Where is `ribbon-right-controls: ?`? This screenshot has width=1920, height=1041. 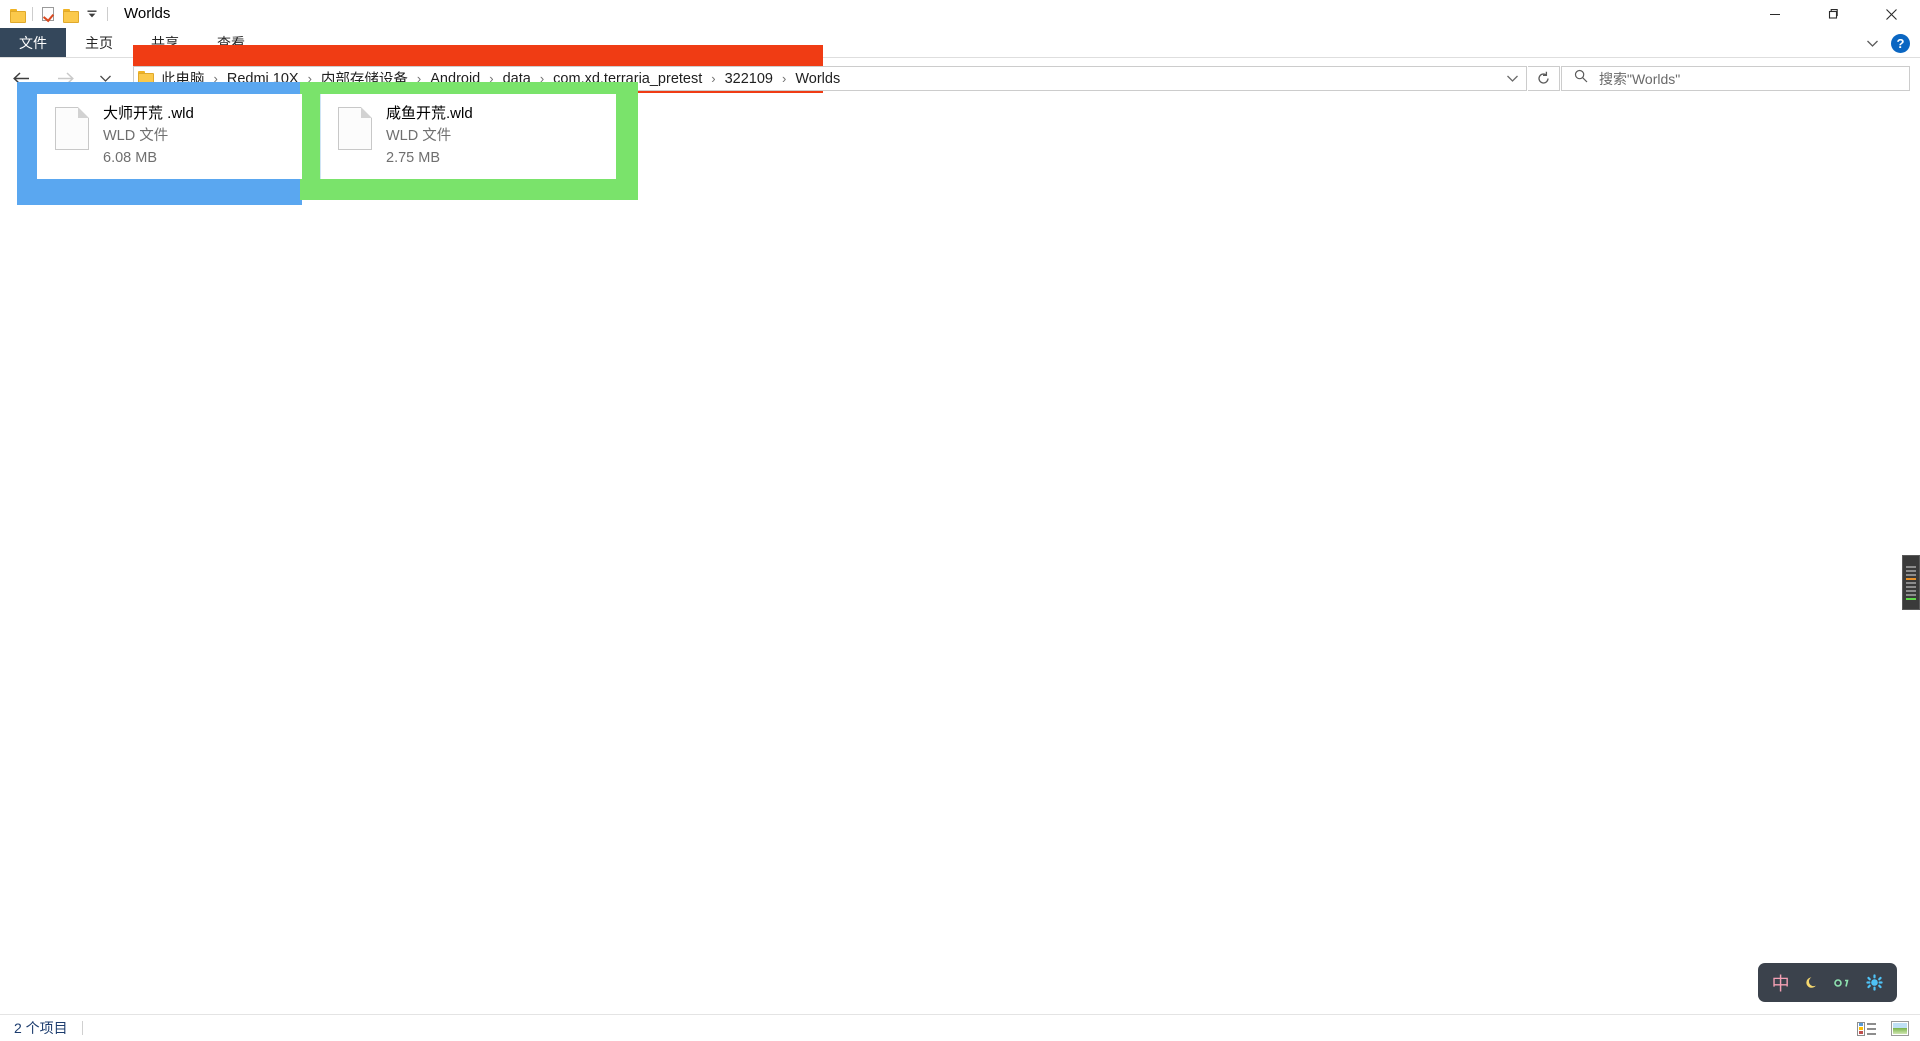 ribbon-right-controls: ? is located at coordinates (1890, 43).